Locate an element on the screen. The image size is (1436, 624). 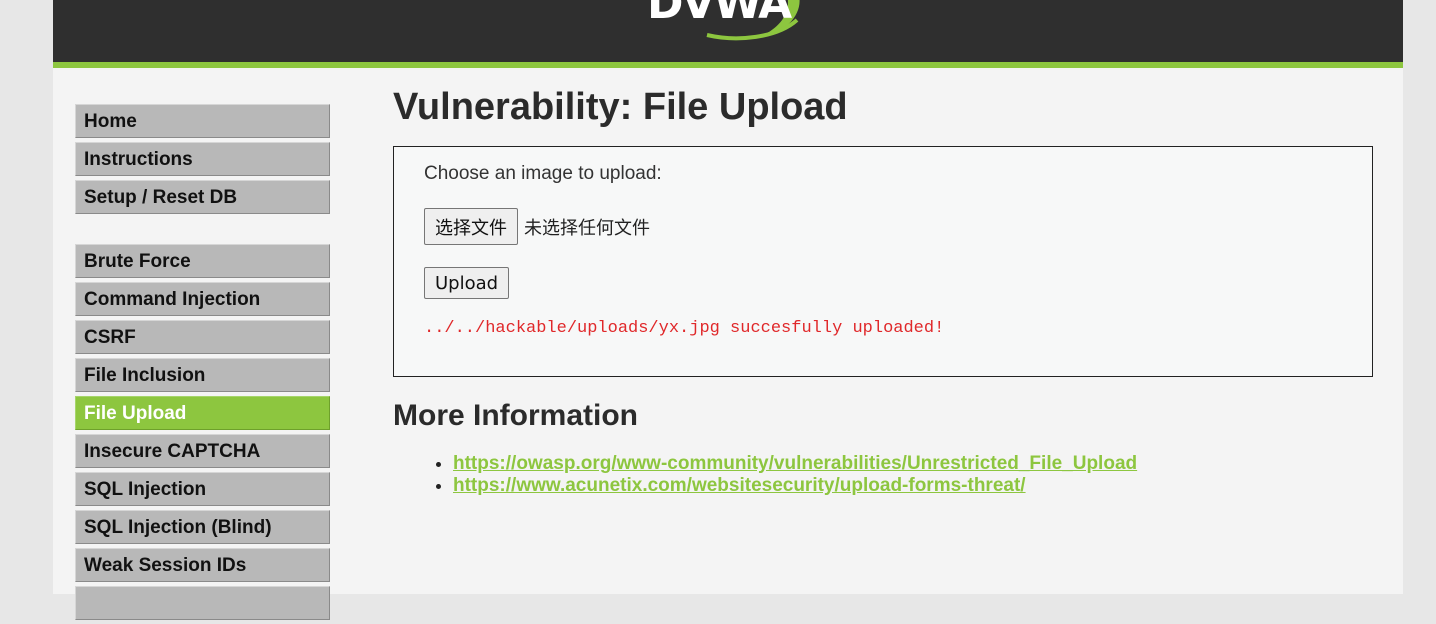
upload-button: Upload is located at coordinates (467, 283).